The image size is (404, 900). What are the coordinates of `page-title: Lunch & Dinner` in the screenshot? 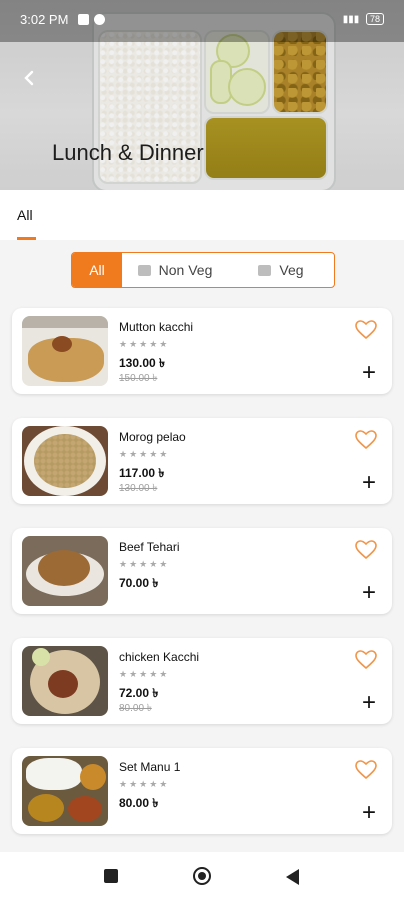 It's located at (128, 152).